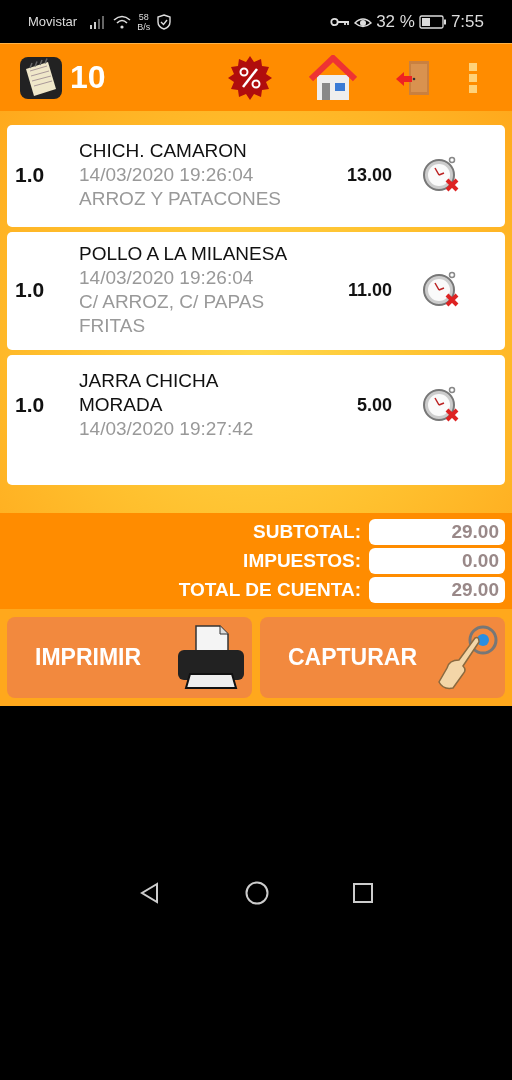  What do you see at coordinates (53, 21) in the screenshot?
I see `carrier-name: Movistar` at bounding box center [53, 21].